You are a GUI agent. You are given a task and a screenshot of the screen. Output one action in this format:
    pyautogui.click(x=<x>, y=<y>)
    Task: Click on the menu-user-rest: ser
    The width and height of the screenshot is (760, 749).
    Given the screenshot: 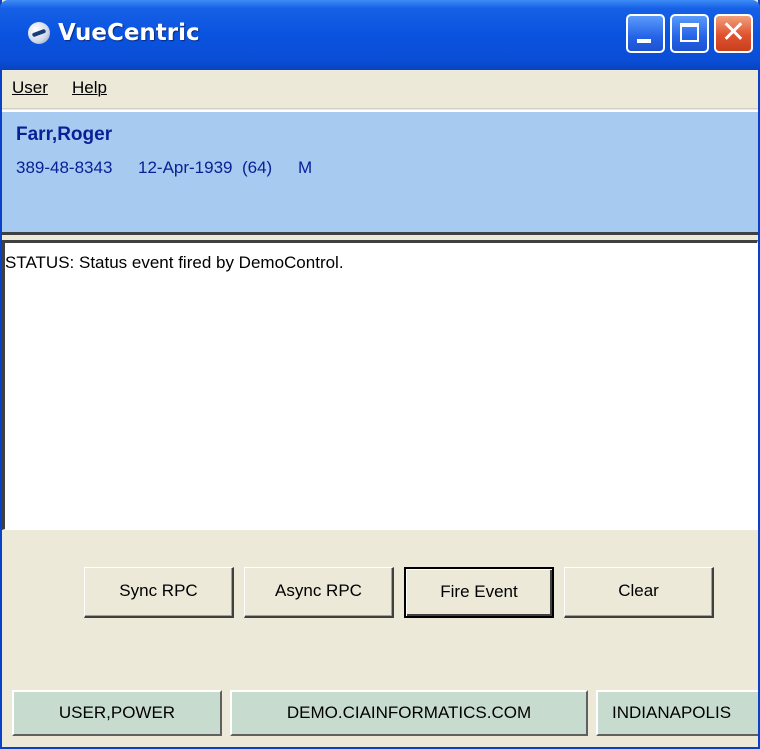 What is the action you would take?
    pyautogui.click(x=36, y=87)
    